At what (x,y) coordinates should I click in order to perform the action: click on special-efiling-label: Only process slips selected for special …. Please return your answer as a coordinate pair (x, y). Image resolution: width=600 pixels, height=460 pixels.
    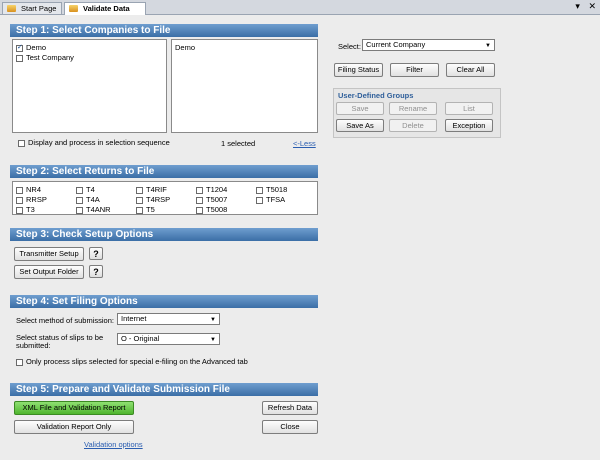
    Looking at the image, I should click on (137, 361).